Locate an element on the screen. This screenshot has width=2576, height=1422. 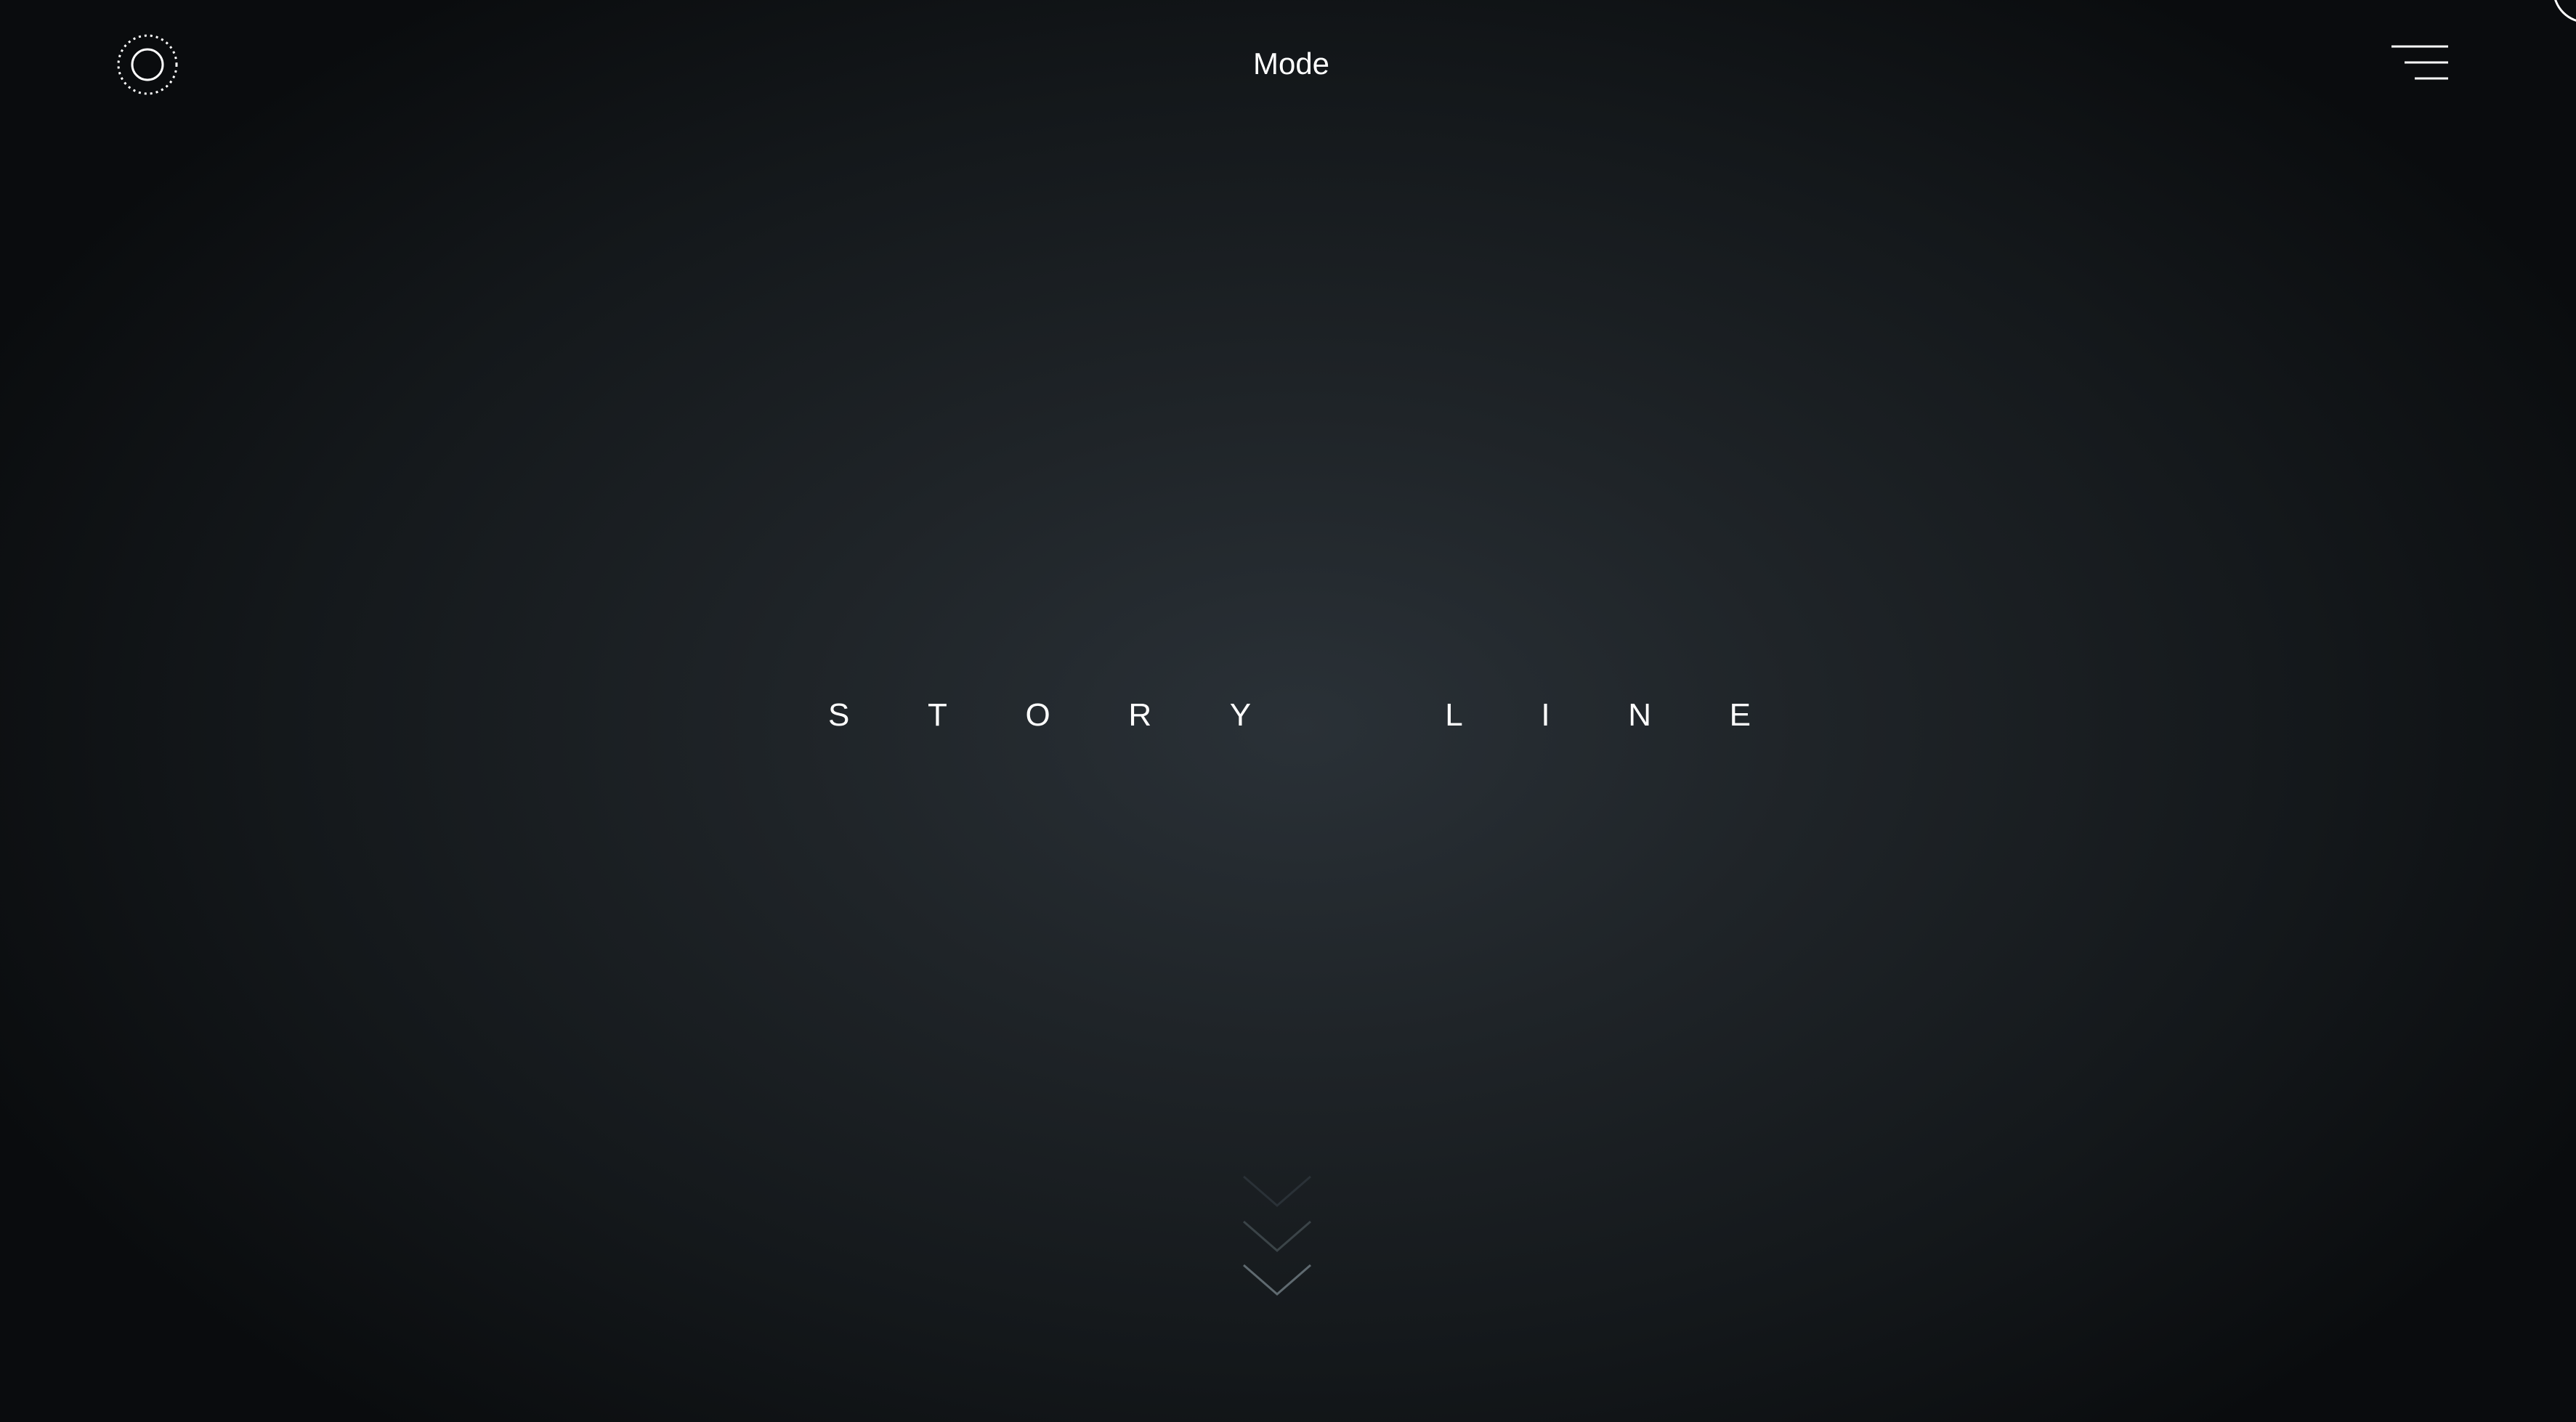
hamburger-menu-icon is located at coordinates (2419, 62).